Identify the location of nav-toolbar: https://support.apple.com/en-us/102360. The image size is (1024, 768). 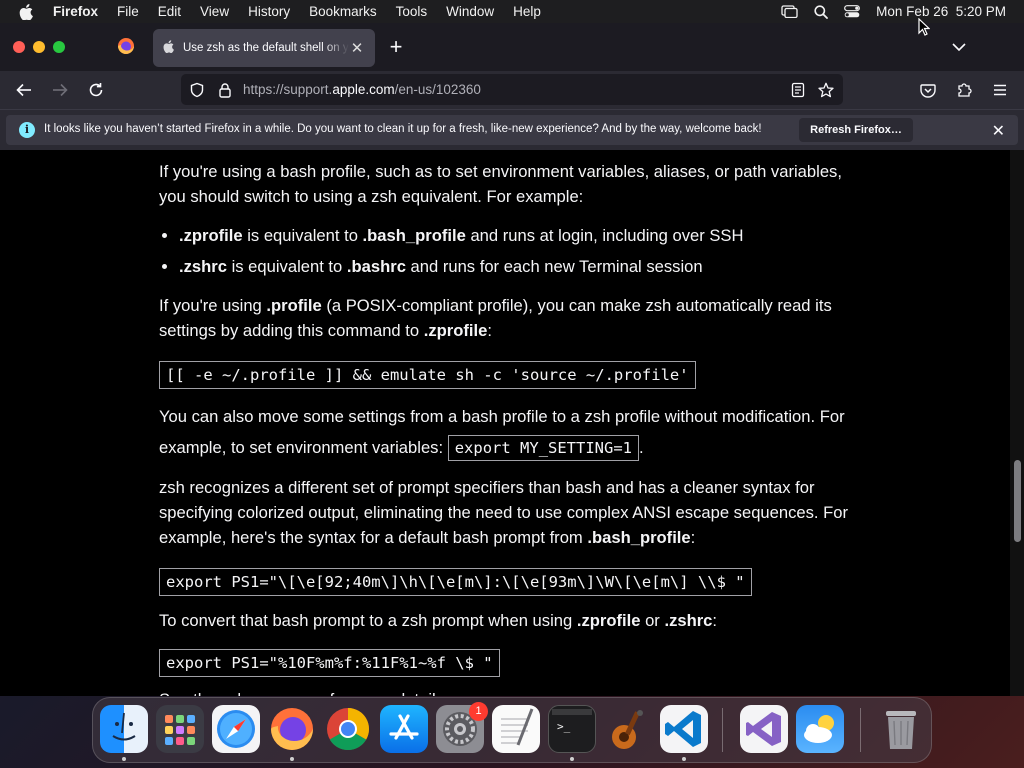
(512, 90).